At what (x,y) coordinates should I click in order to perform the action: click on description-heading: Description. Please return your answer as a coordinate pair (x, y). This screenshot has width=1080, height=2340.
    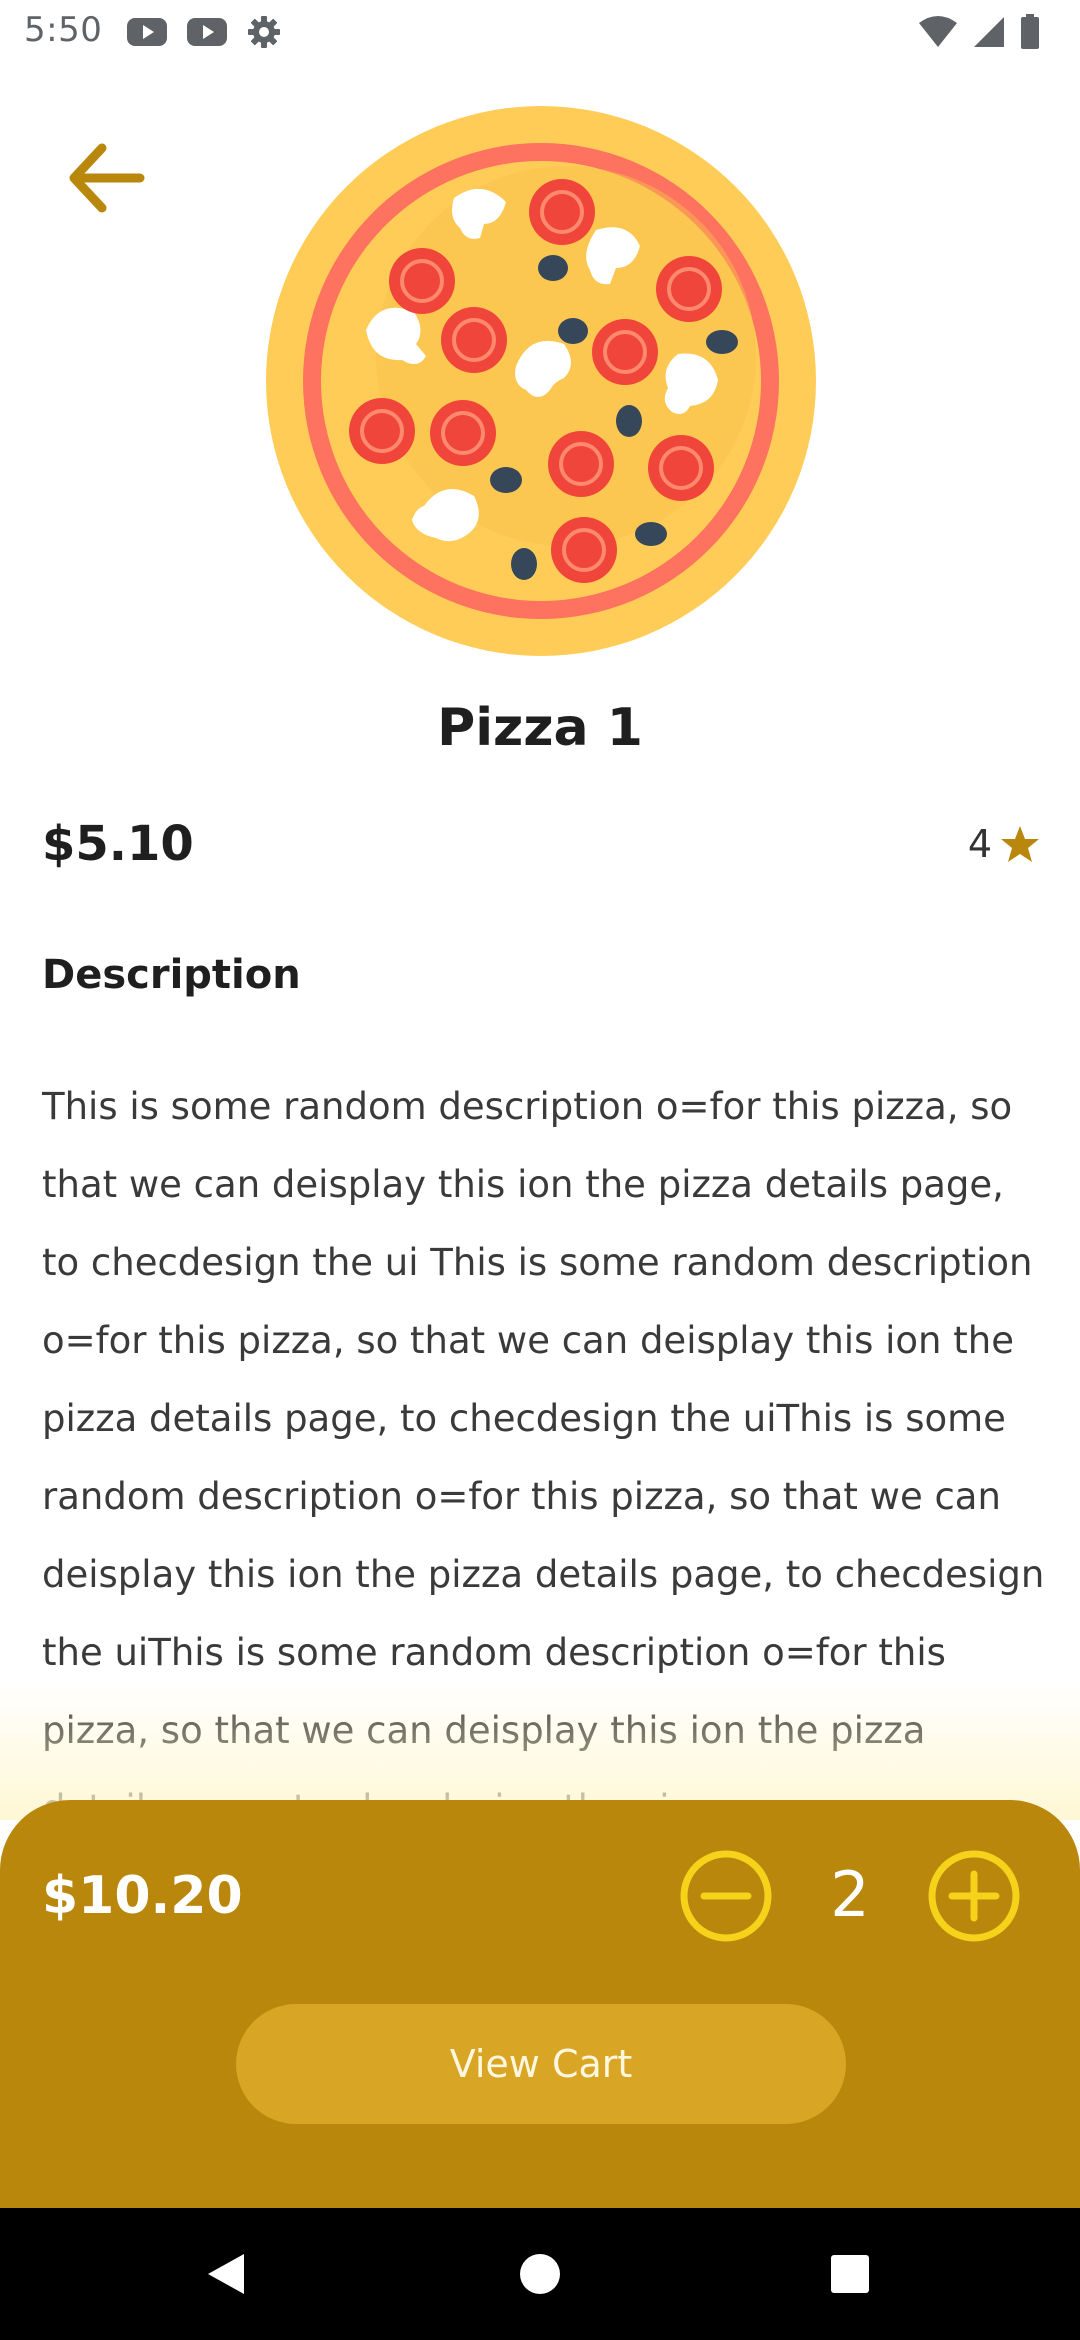
    Looking at the image, I should click on (171, 975).